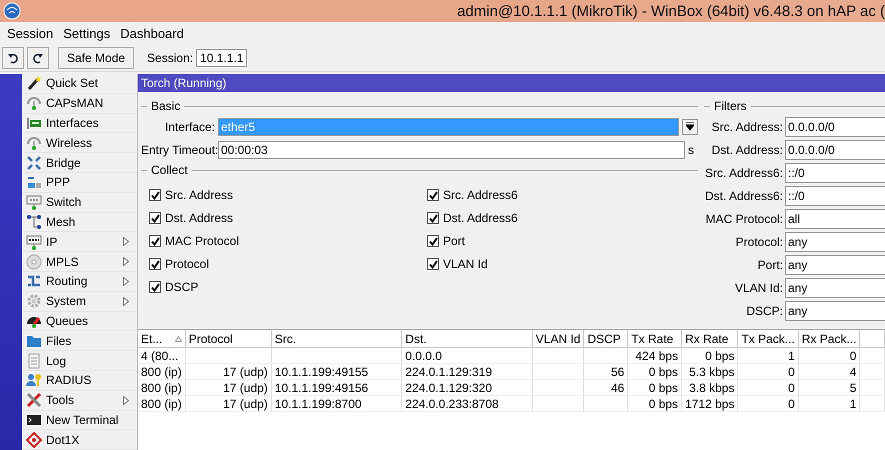 Image resolution: width=885 pixels, height=450 pixels. I want to click on wand-icon, so click(34, 83).